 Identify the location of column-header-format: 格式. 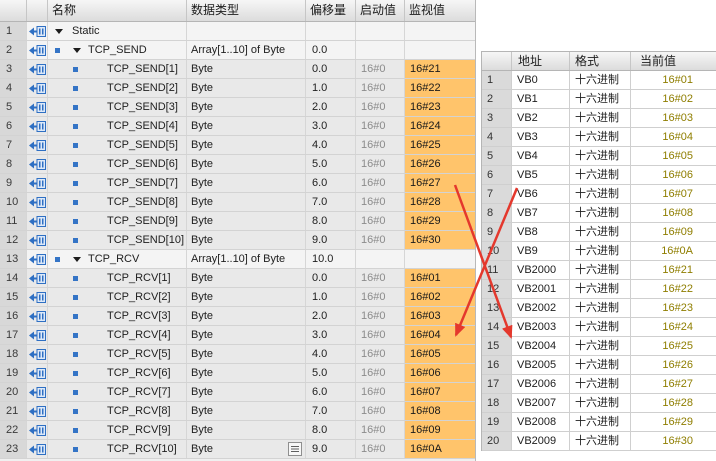
(600, 61).